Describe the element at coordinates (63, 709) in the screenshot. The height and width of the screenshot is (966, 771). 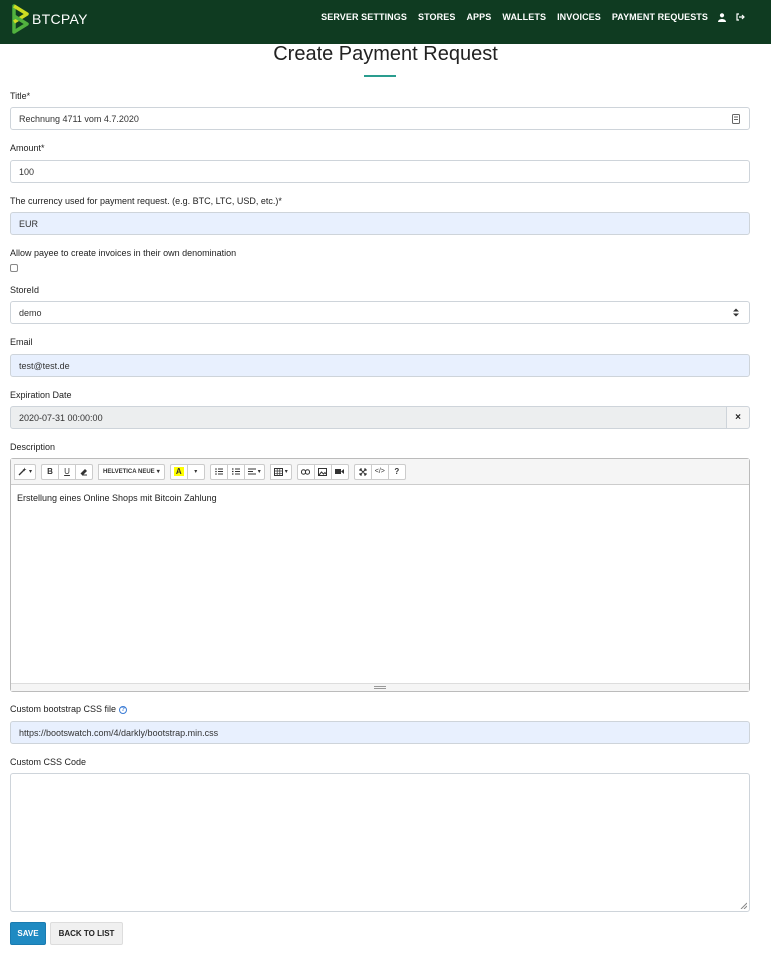
I see `custom-css-file-label-text: Custom bootstrap CSS file` at that location.